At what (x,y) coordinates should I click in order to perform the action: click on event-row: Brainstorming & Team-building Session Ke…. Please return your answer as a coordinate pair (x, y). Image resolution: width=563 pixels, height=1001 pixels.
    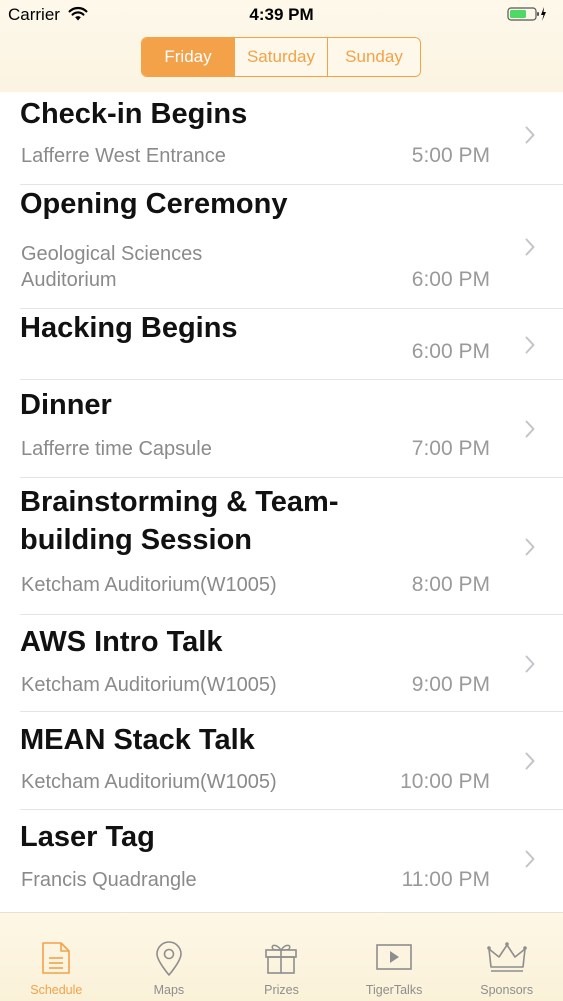
    Looking at the image, I should click on (281, 546).